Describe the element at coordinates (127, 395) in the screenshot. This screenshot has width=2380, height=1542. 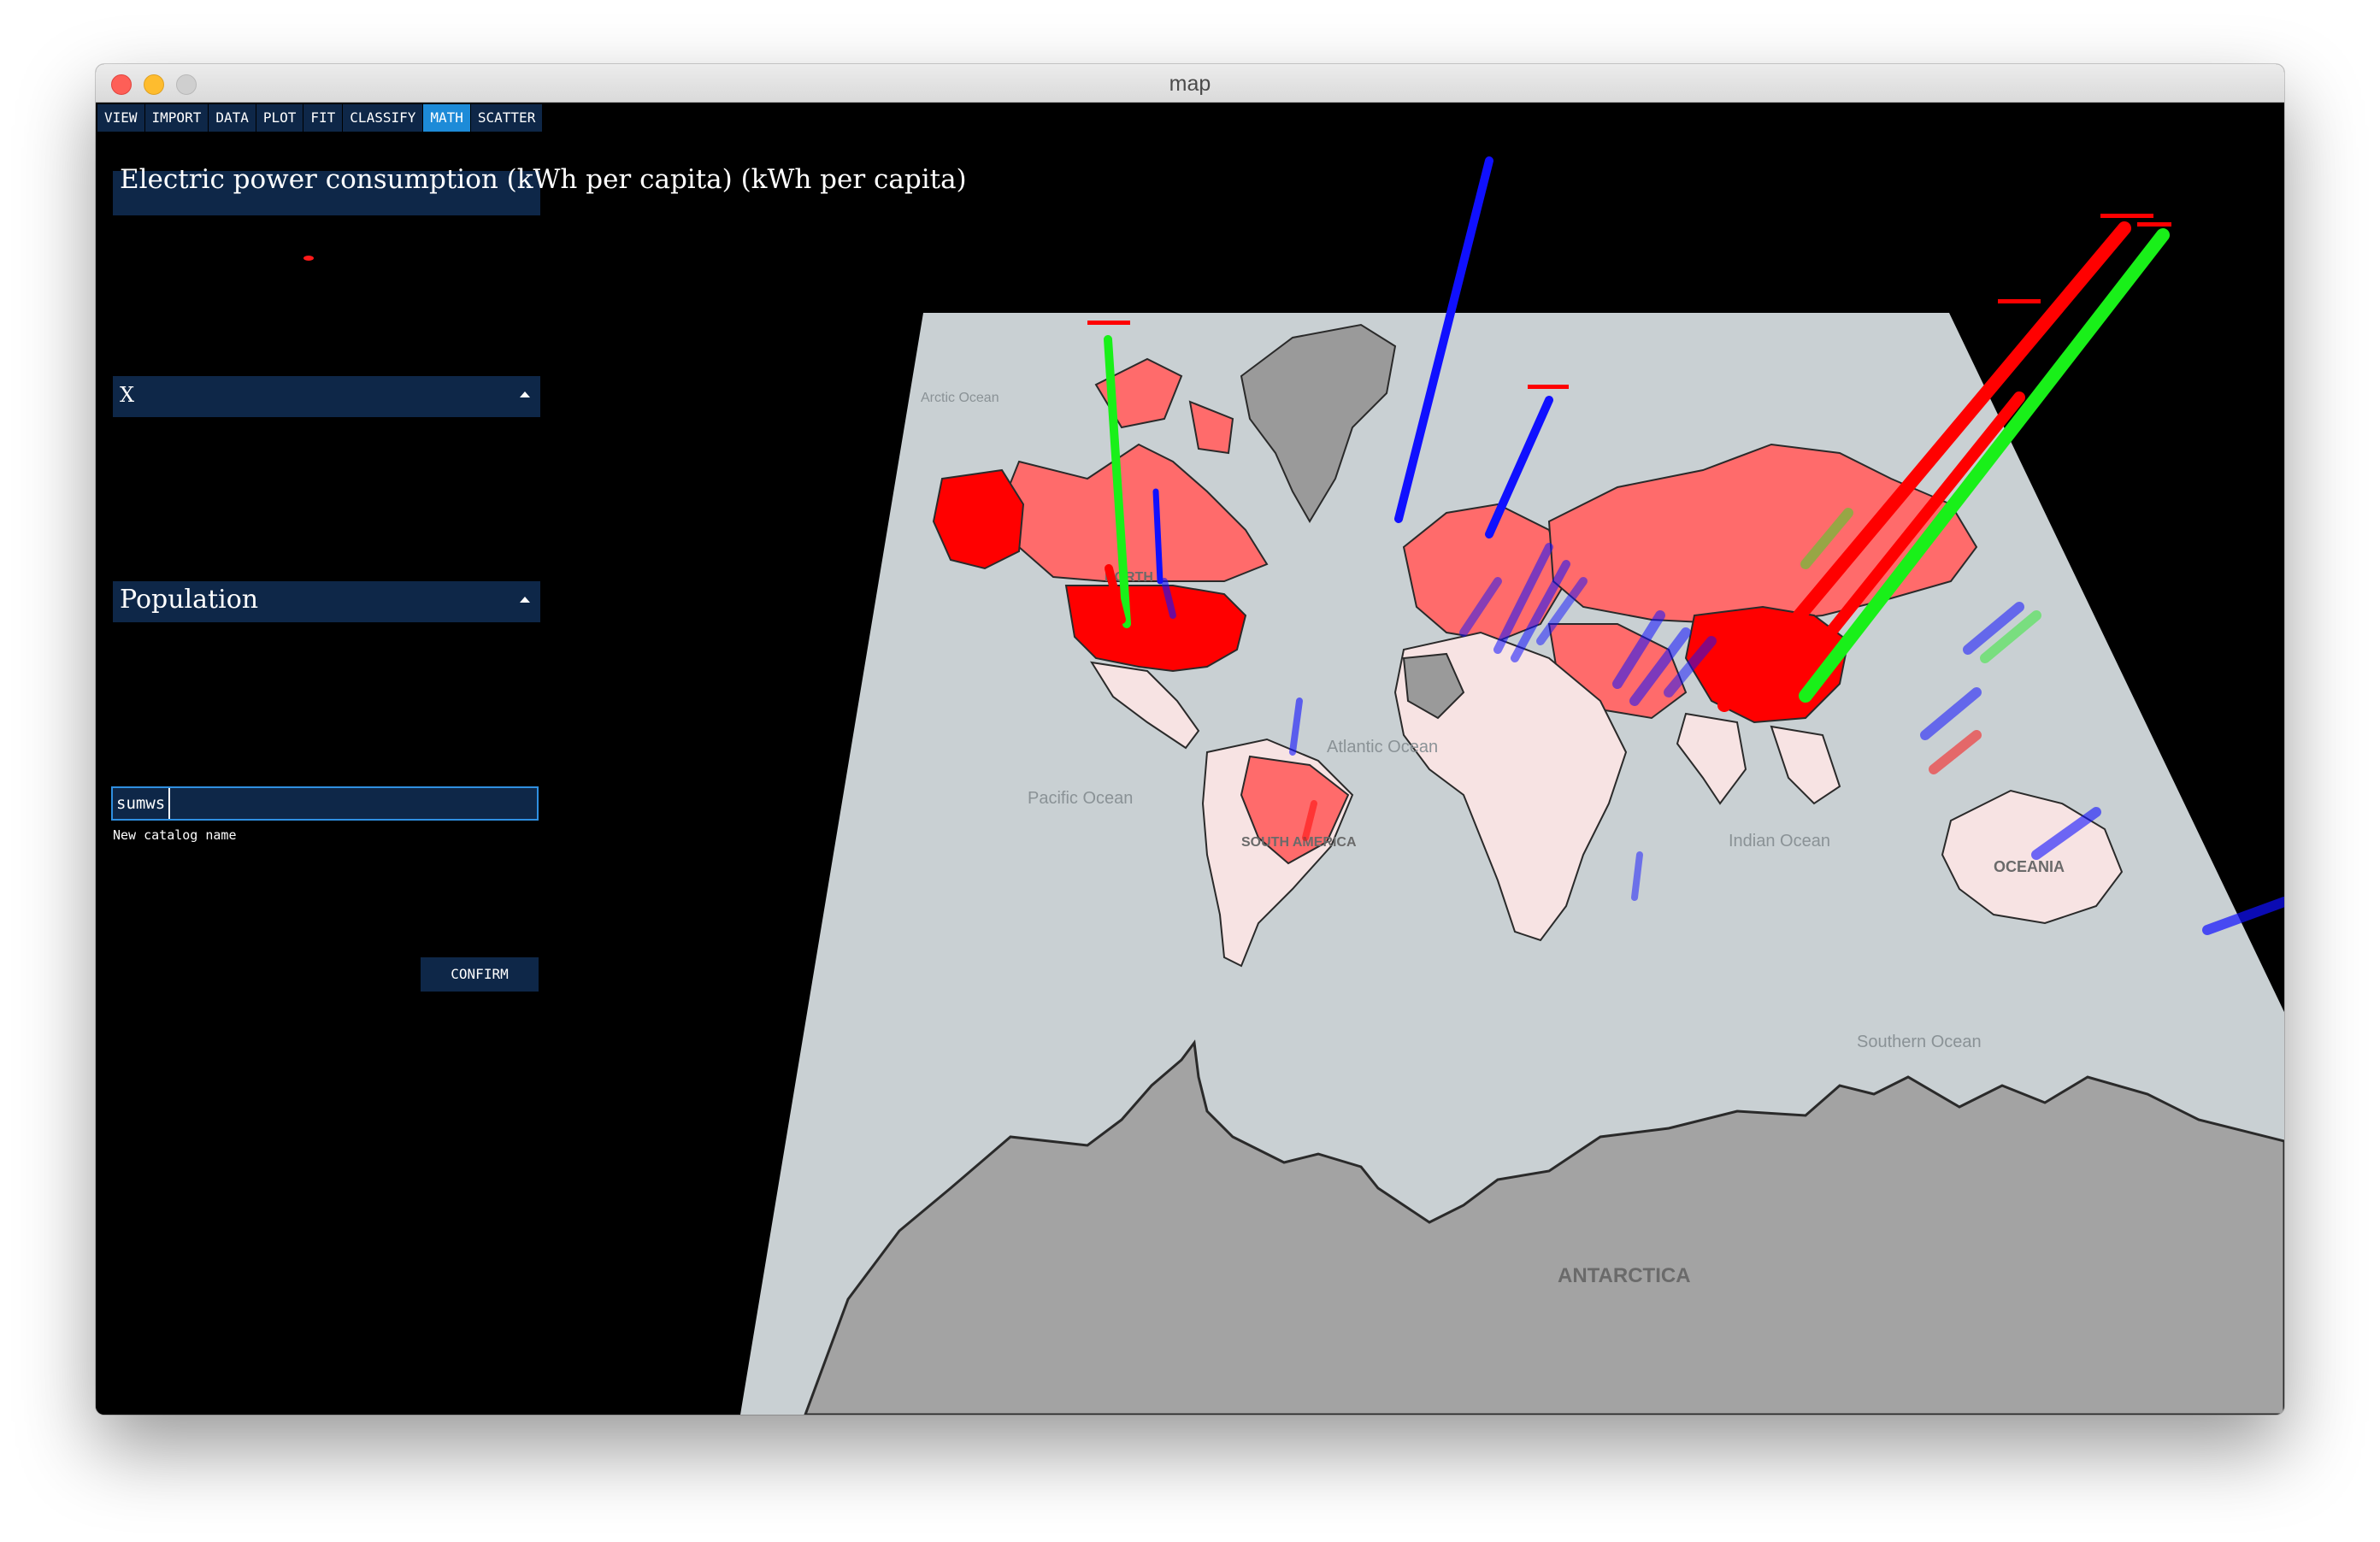
I see `x-variable-value: X` at that location.